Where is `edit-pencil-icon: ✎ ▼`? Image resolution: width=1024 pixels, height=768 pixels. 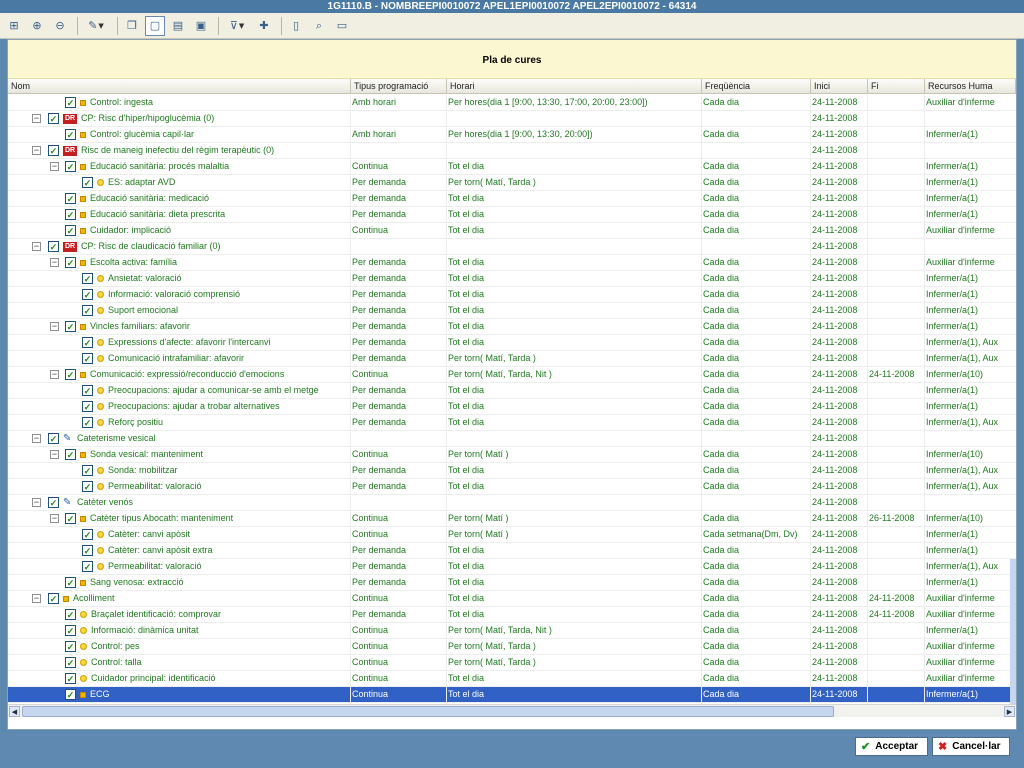 edit-pencil-icon: ✎ ▼ is located at coordinates (96, 26).